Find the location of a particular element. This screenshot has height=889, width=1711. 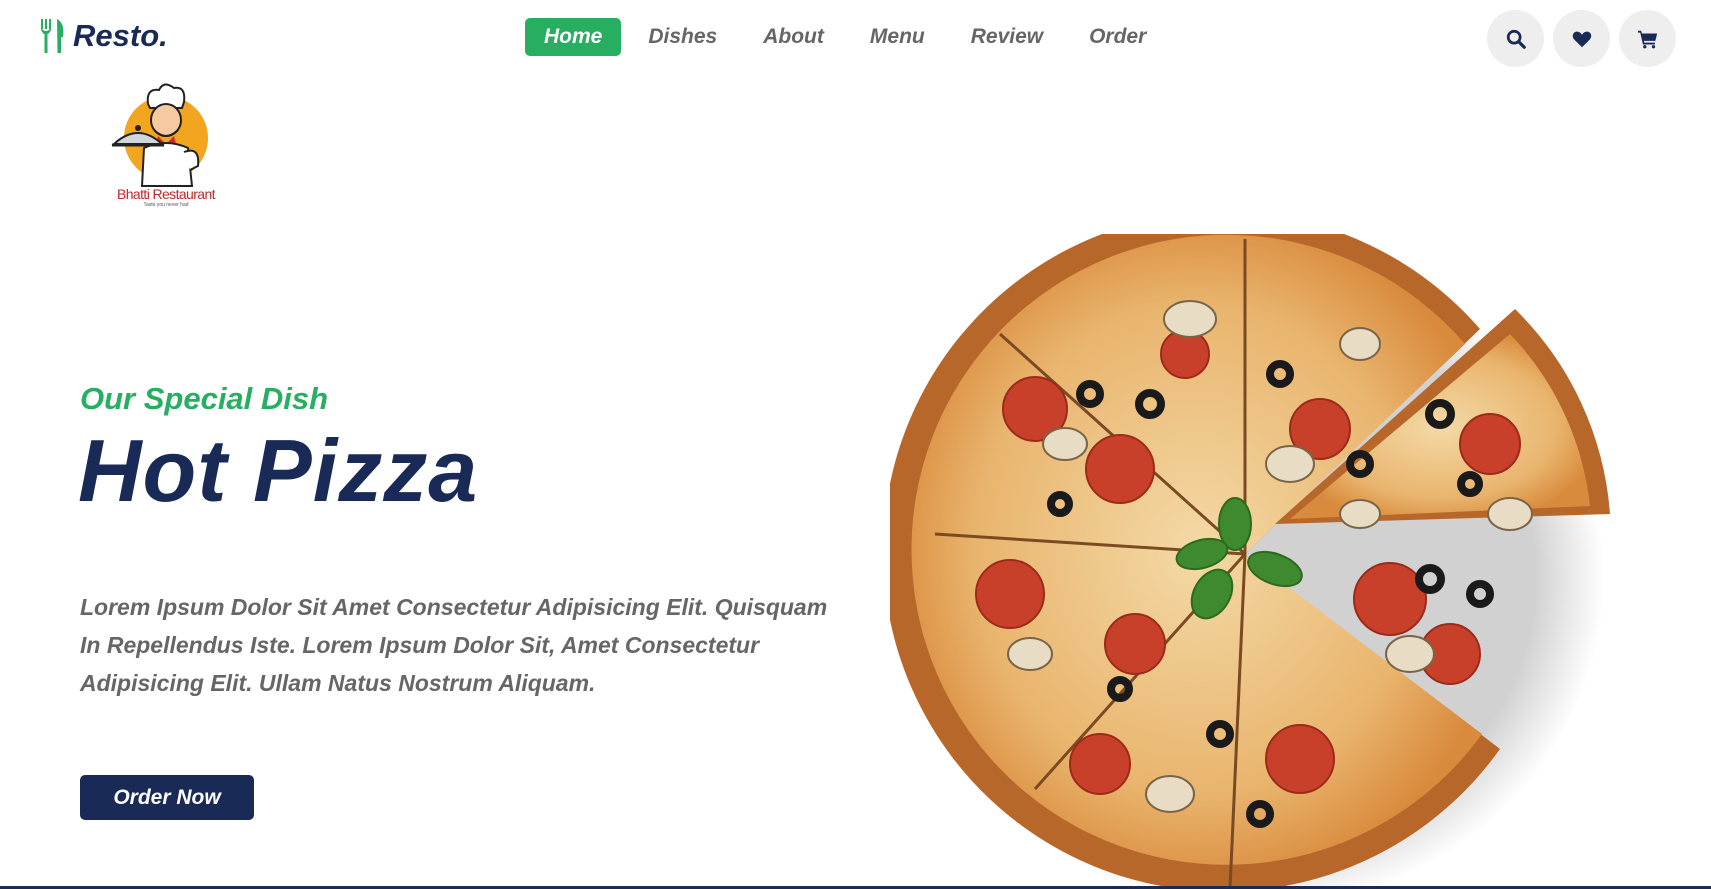

cart-button is located at coordinates (1647, 38).